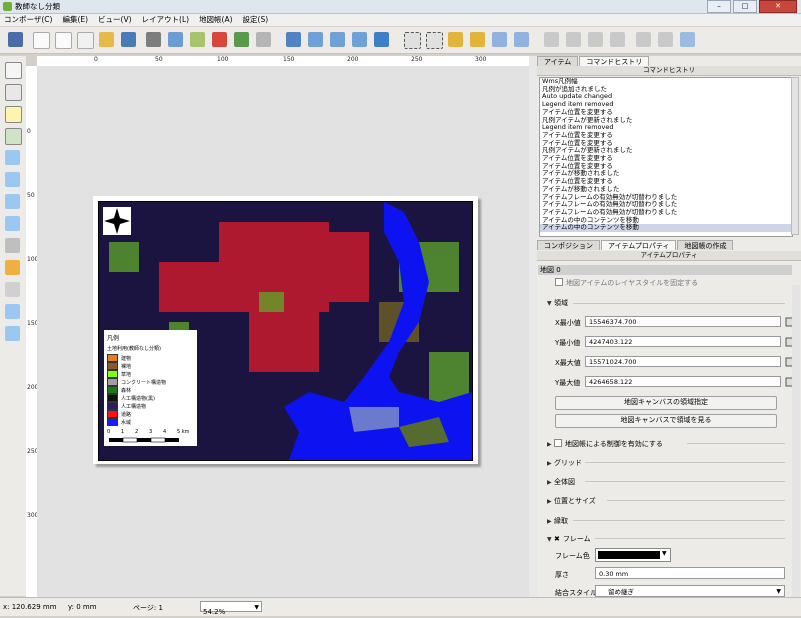  I want to click on extent-section-header: ▼ 領域, so click(557, 303).